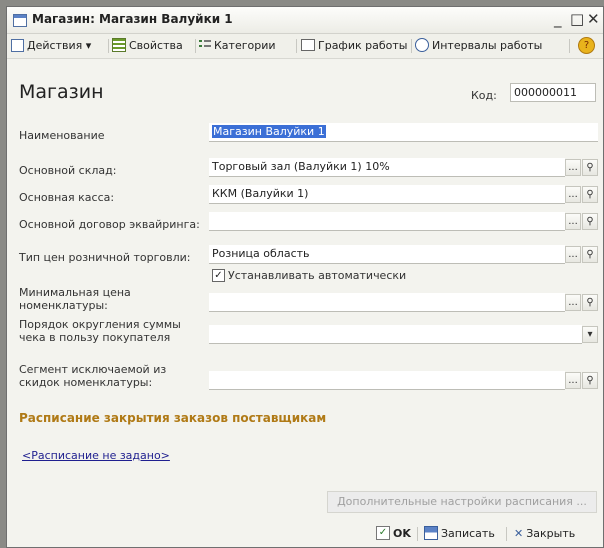 This screenshot has width=604, height=548. I want to click on maximize-button: □, so click(577, 19).